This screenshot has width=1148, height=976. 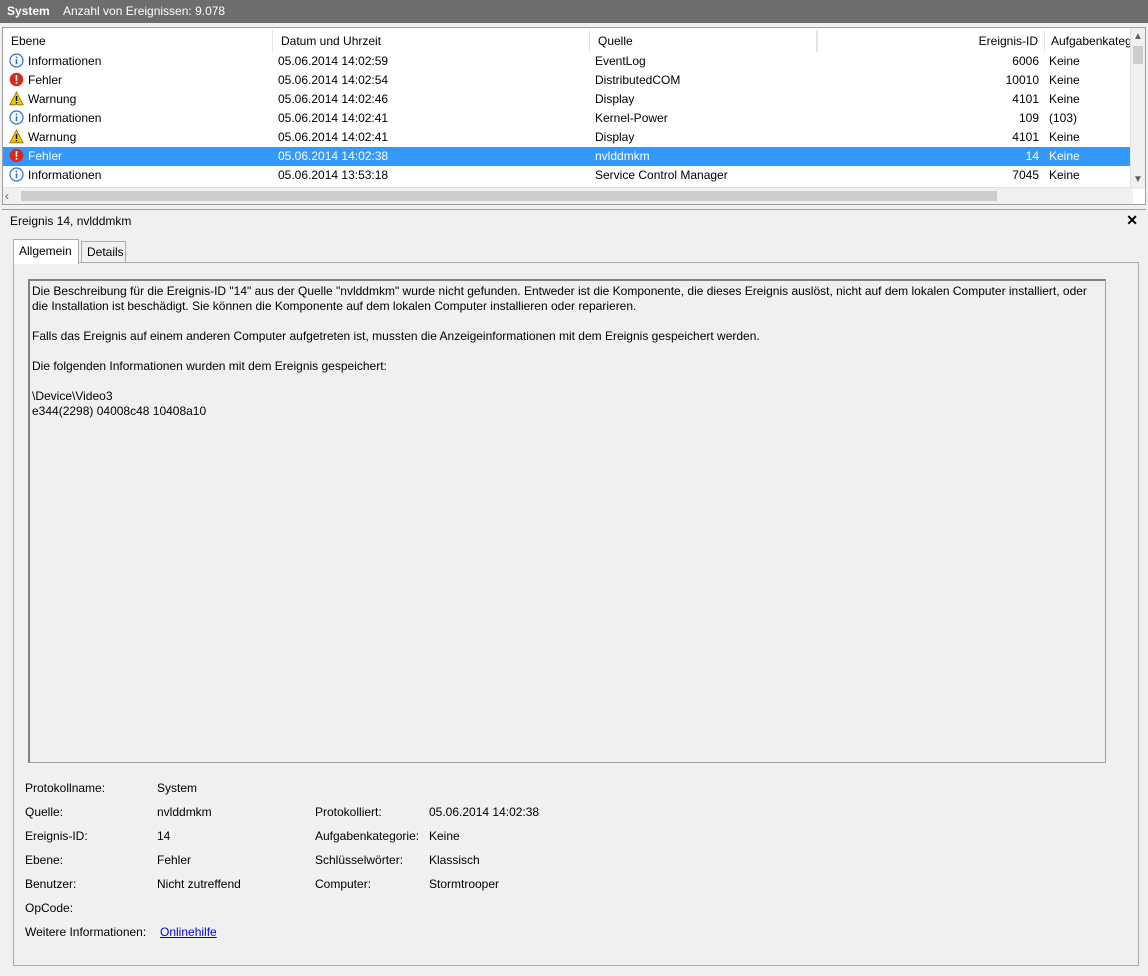 What do you see at coordinates (348, 812) in the screenshot?
I see `logged-label: Protokolliert:` at bounding box center [348, 812].